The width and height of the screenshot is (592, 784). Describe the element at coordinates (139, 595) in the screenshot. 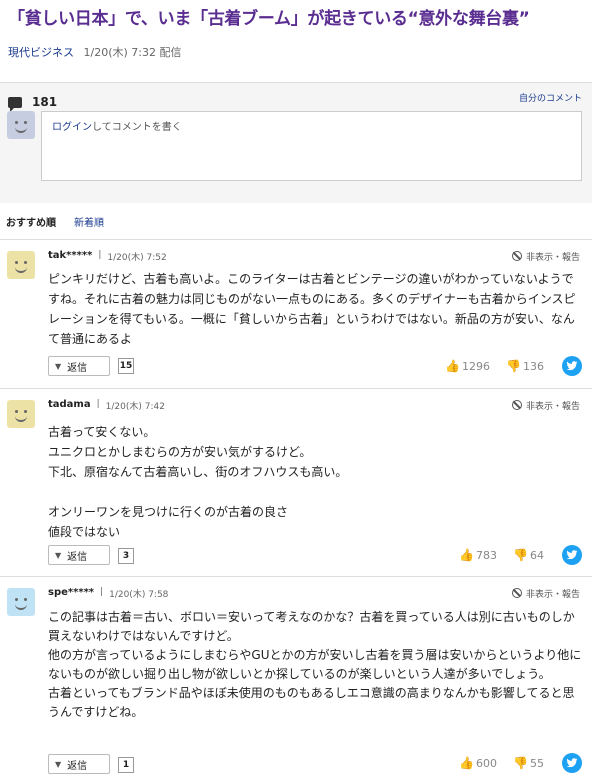

I see `comment-date: 1/20(木) 7:58` at that location.